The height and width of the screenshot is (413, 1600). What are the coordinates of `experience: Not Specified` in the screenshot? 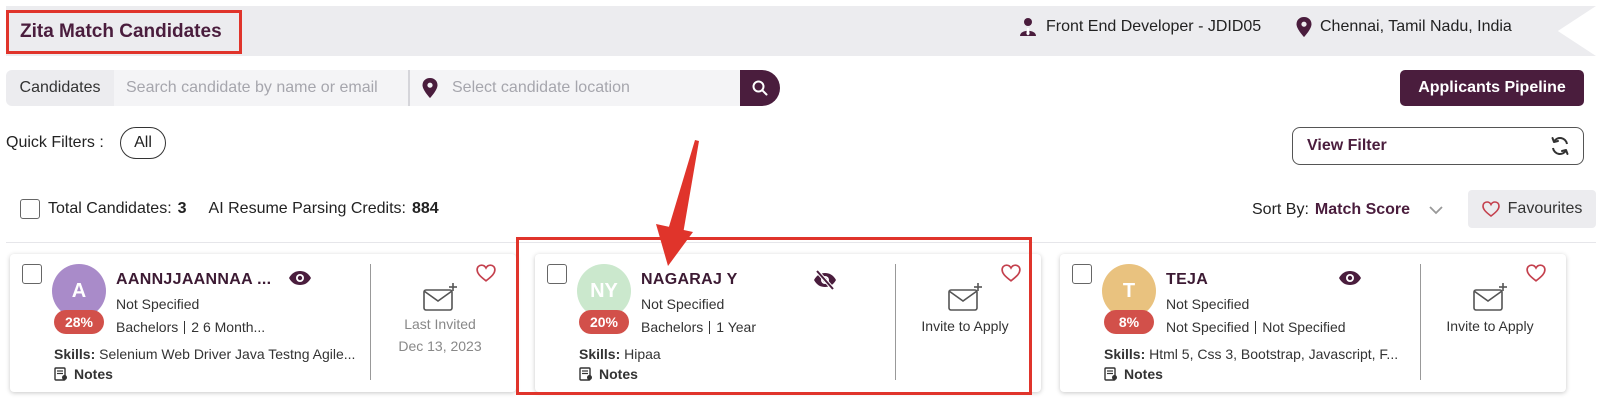 It's located at (1304, 327).